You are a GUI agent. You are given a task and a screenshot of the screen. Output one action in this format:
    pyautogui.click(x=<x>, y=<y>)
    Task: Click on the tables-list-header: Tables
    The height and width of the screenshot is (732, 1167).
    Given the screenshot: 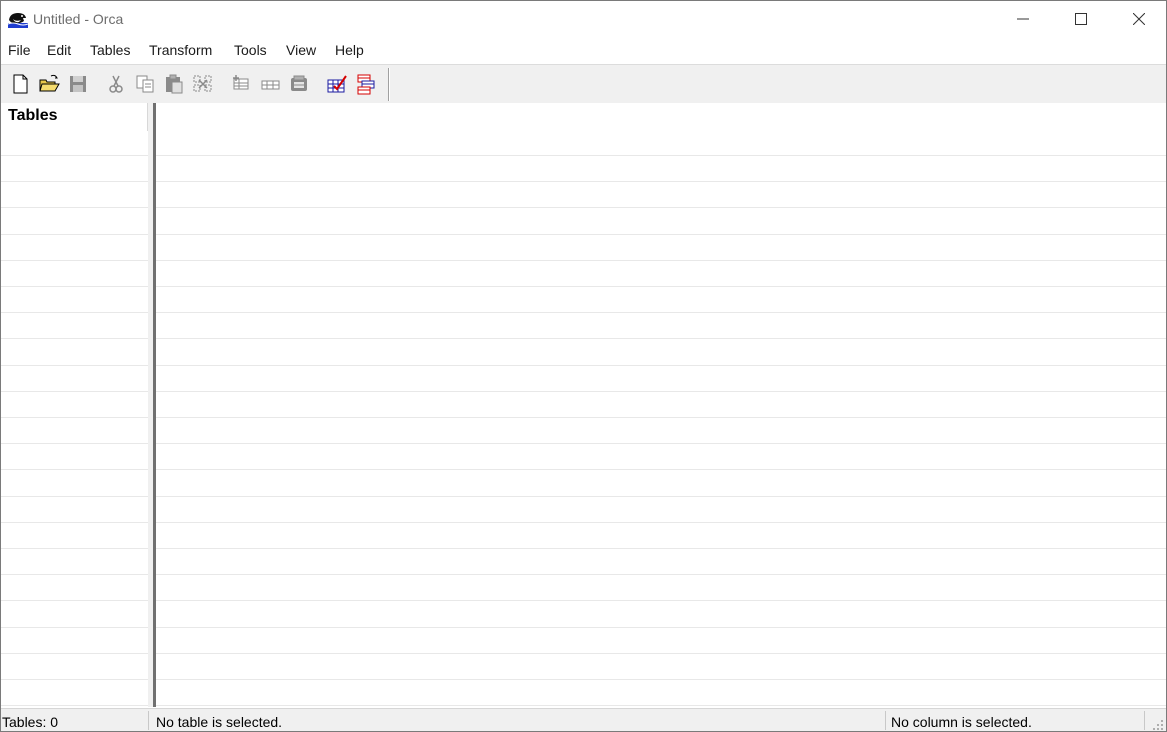 What is the action you would take?
    pyautogui.click(x=74, y=117)
    